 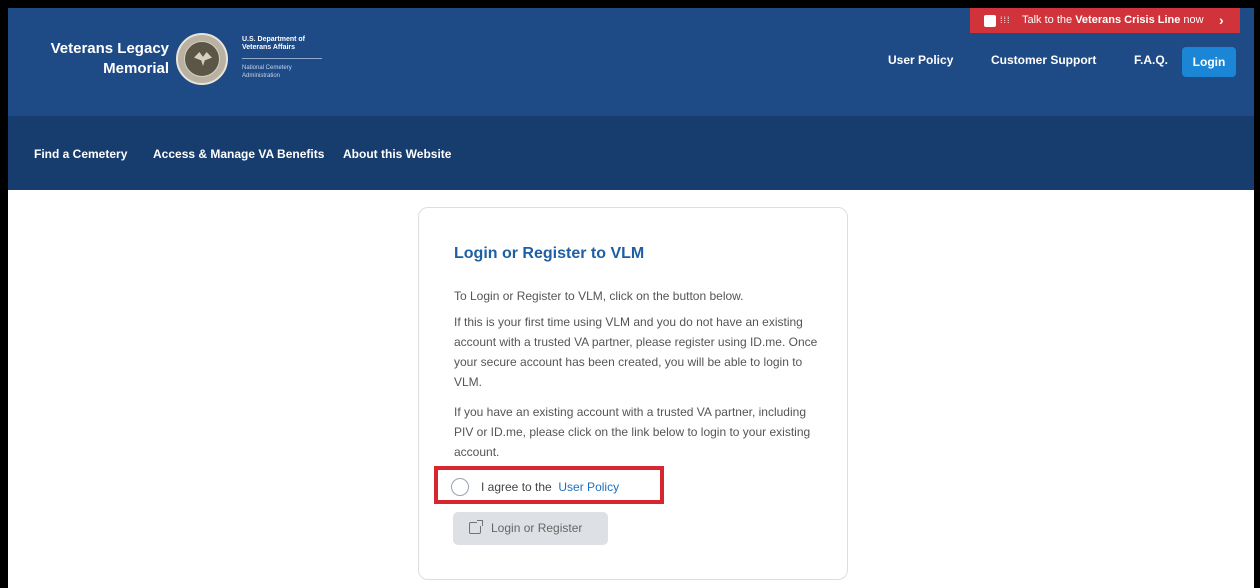 What do you see at coordinates (588, 487) in the screenshot?
I see `user-policy-link: User Policy` at bounding box center [588, 487].